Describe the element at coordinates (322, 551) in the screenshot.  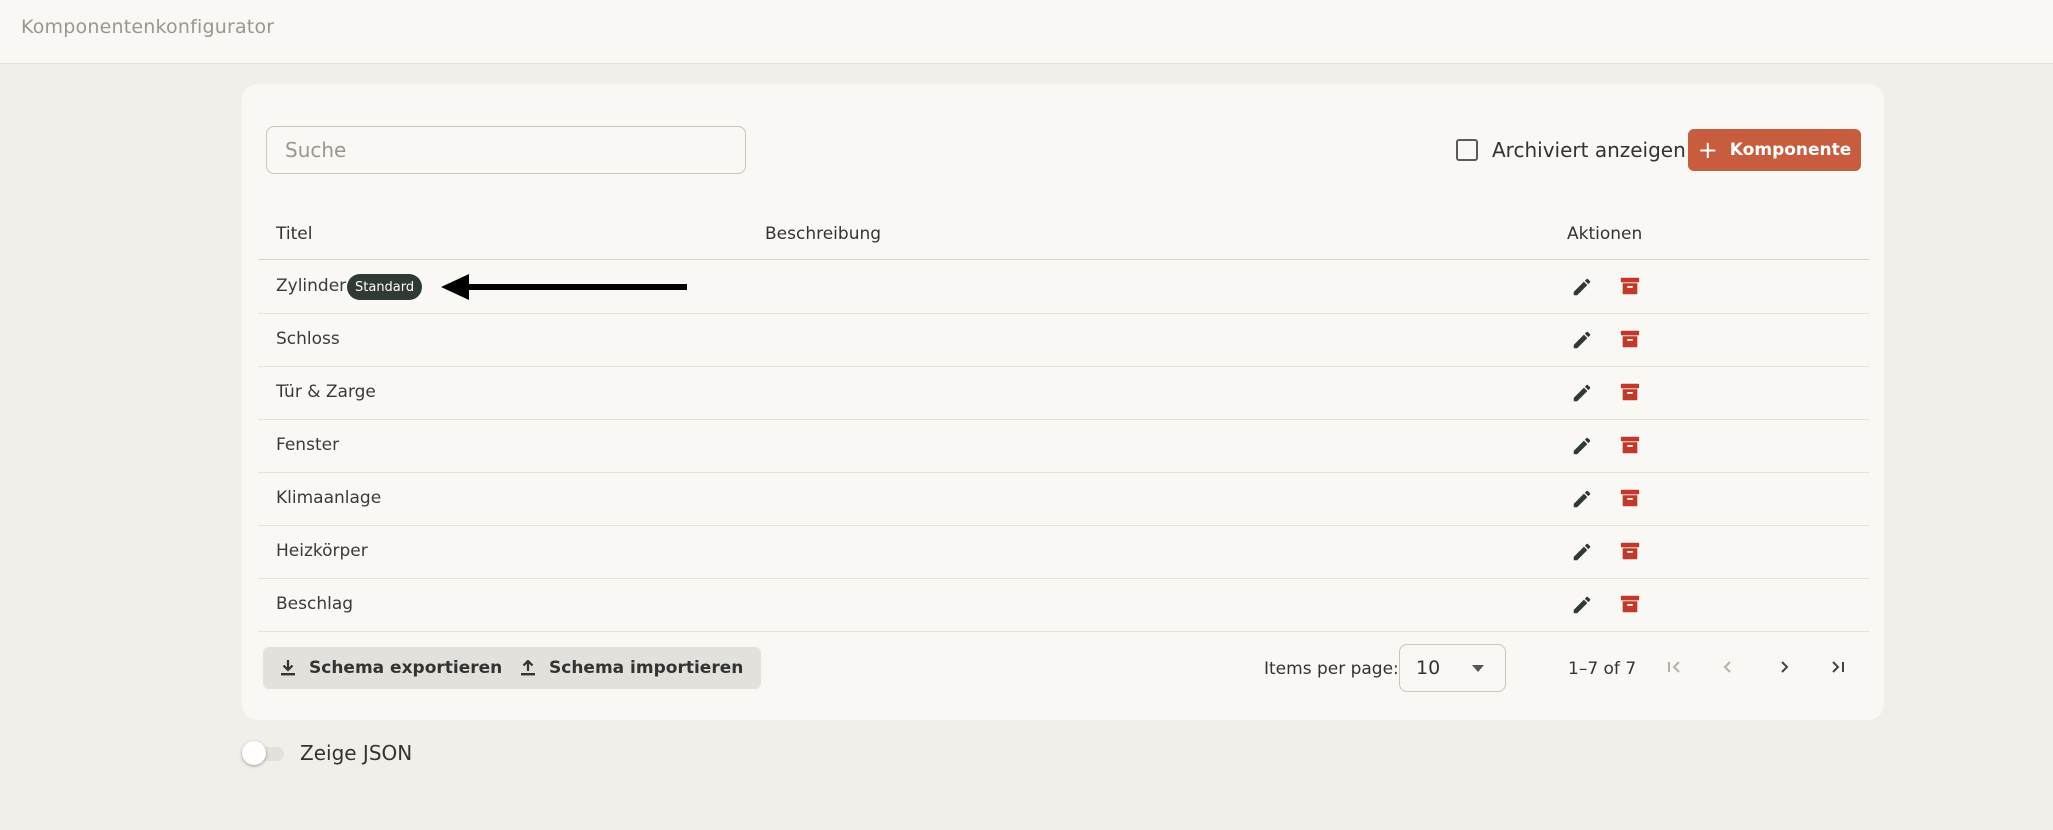
I see `row-title: Heizkörper` at that location.